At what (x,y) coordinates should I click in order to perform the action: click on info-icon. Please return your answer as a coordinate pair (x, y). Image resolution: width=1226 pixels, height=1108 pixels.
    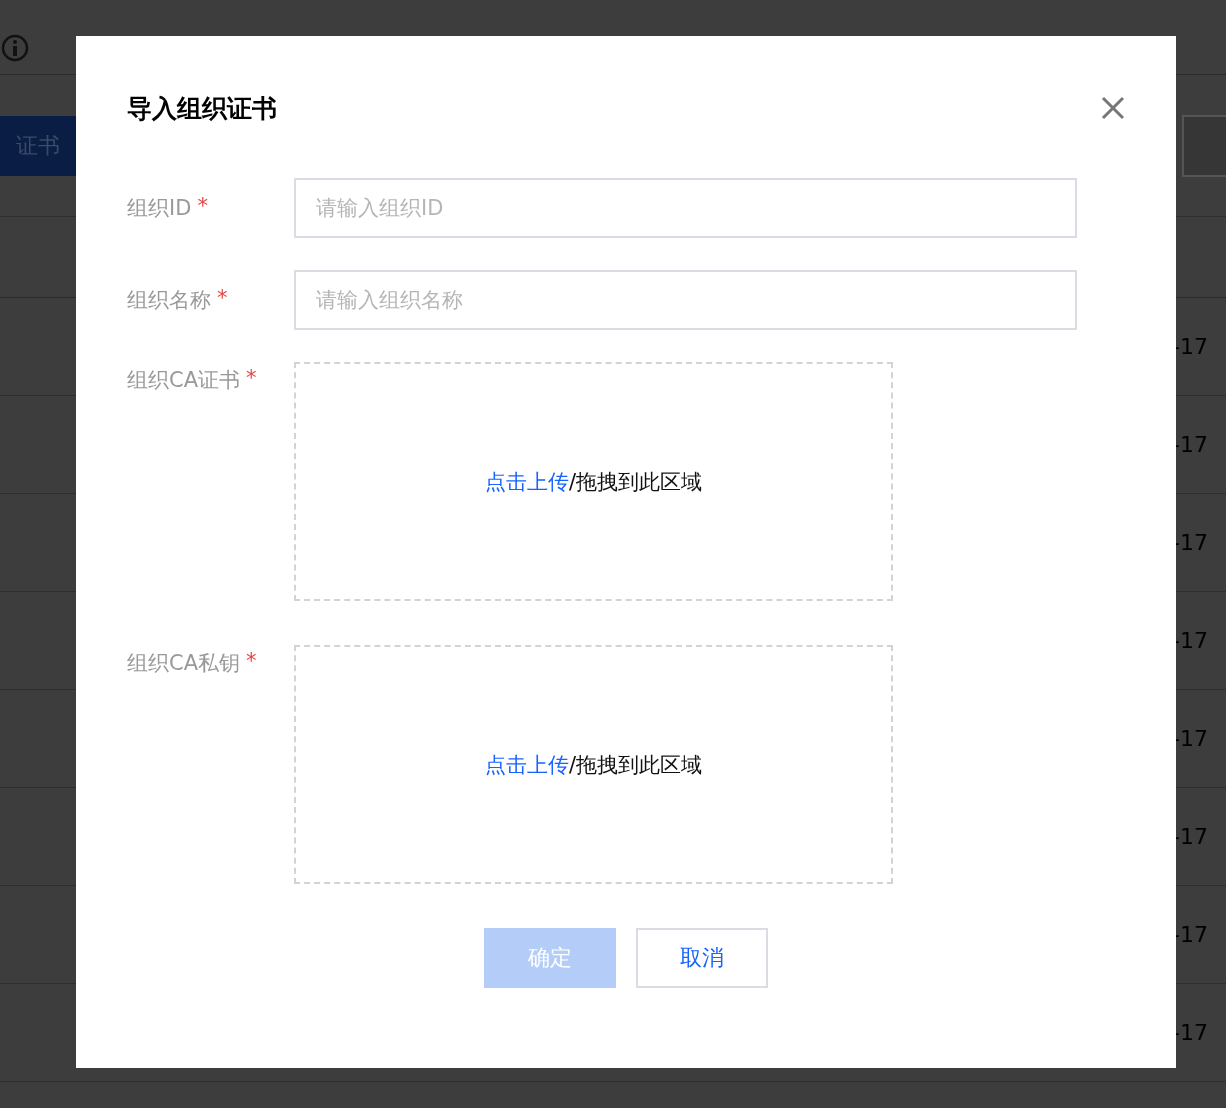
    Looking at the image, I should click on (15, 48).